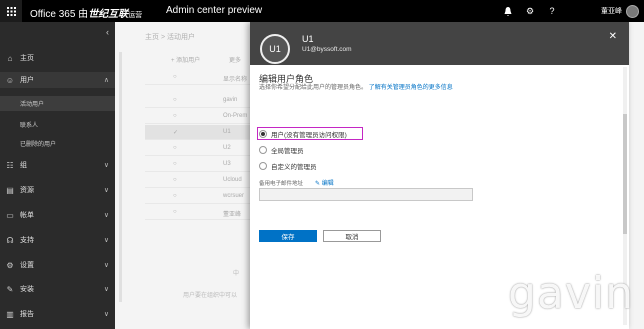  What do you see at coordinates (57, 215) in the screenshot?
I see `sidebar-item-billing: ▭ 帐单 ∨` at bounding box center [57, 215].